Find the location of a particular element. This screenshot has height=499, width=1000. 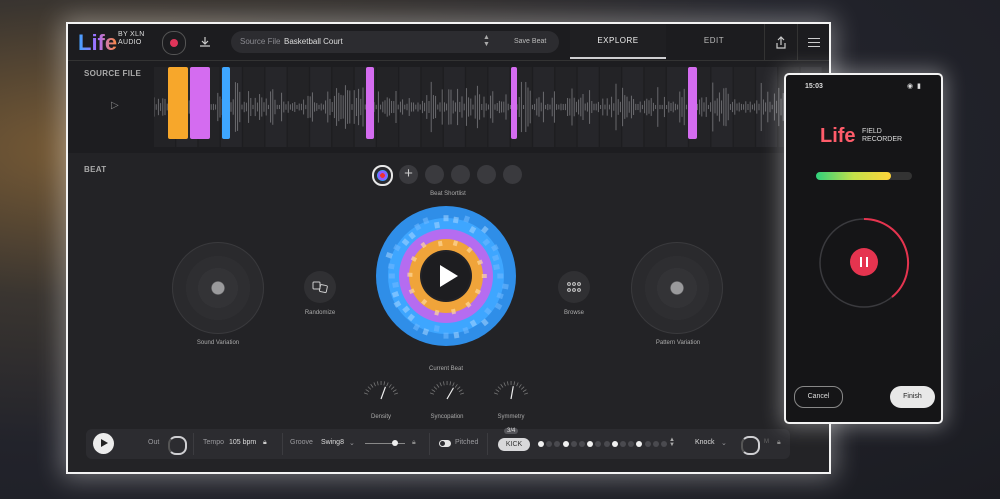

source-file-section: SOURCE FILE ▷ is located at coordinates (448, 107).